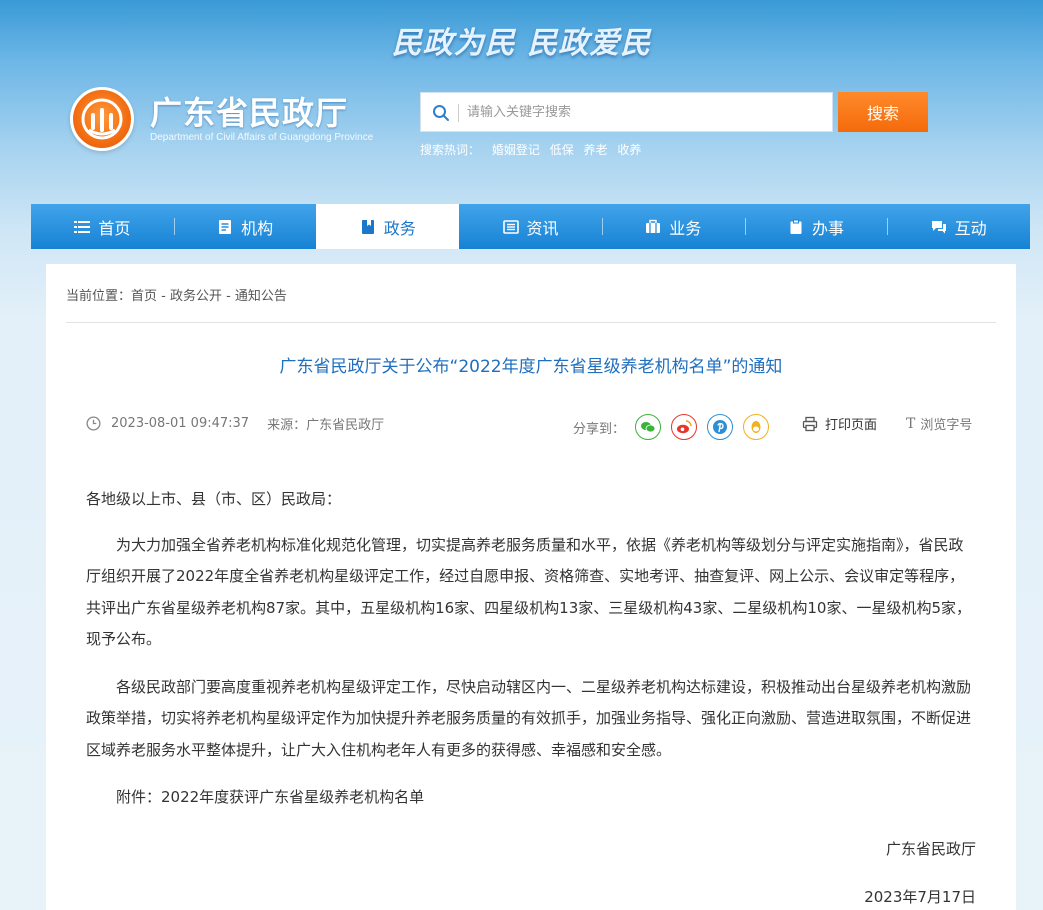 The width and height of the screenshot is (1043, 910). What do you see at coordinates (180, 423) in the screenshot?
I see `publish-datetime: 2023-08-01 09:47:37` at bounding box center [180, 423].